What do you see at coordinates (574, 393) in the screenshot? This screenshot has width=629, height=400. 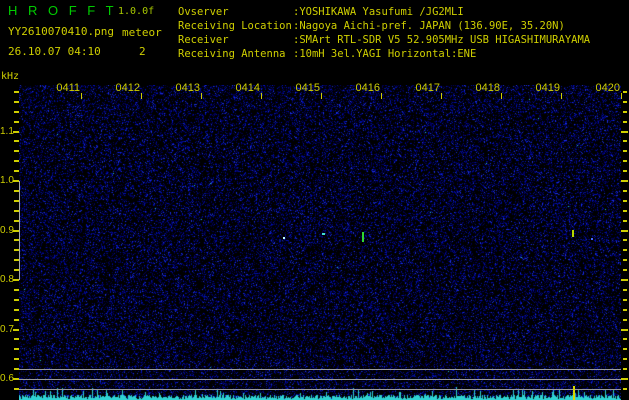 I see `echo-time-marker` at bounding box center [574, 393].